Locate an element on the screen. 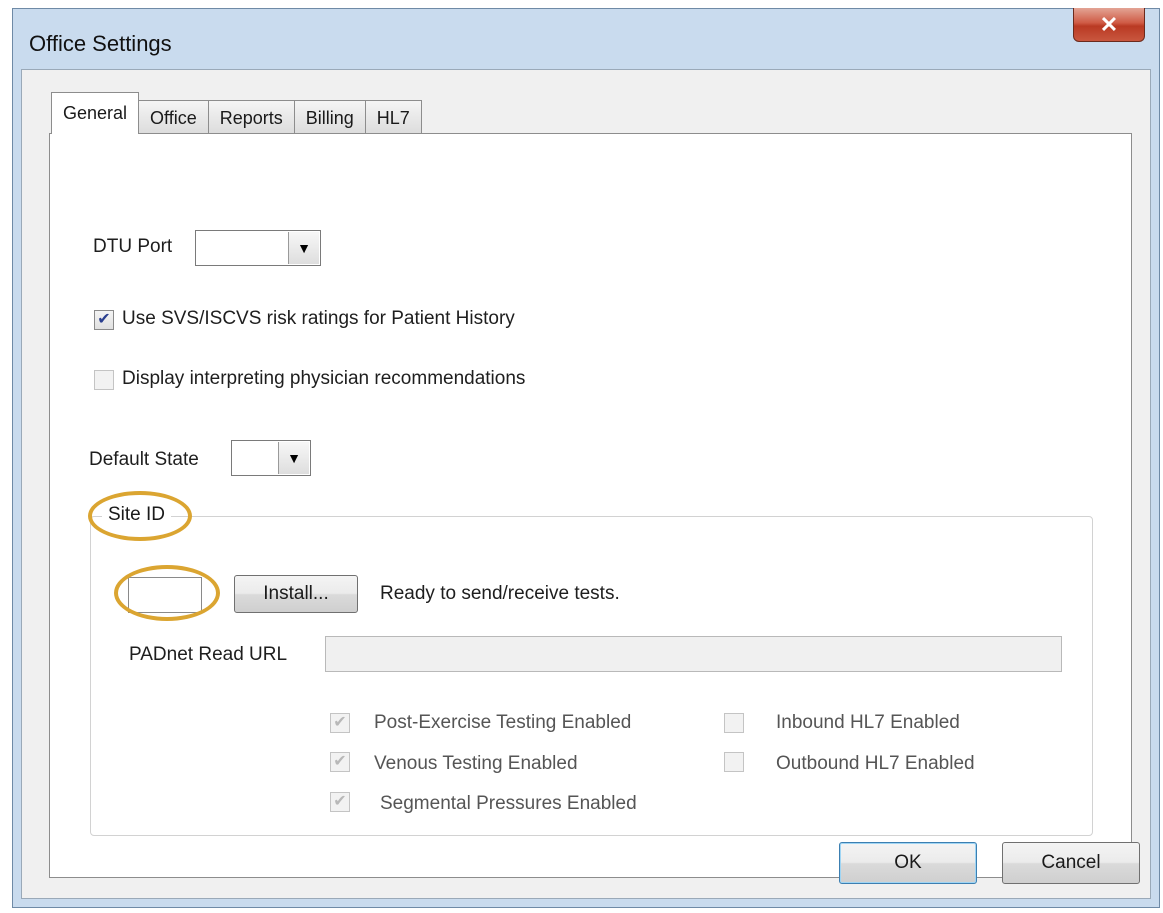 This screenshot has width=1163, height=913. tab-office: Office is located at coordinates (173, 117).